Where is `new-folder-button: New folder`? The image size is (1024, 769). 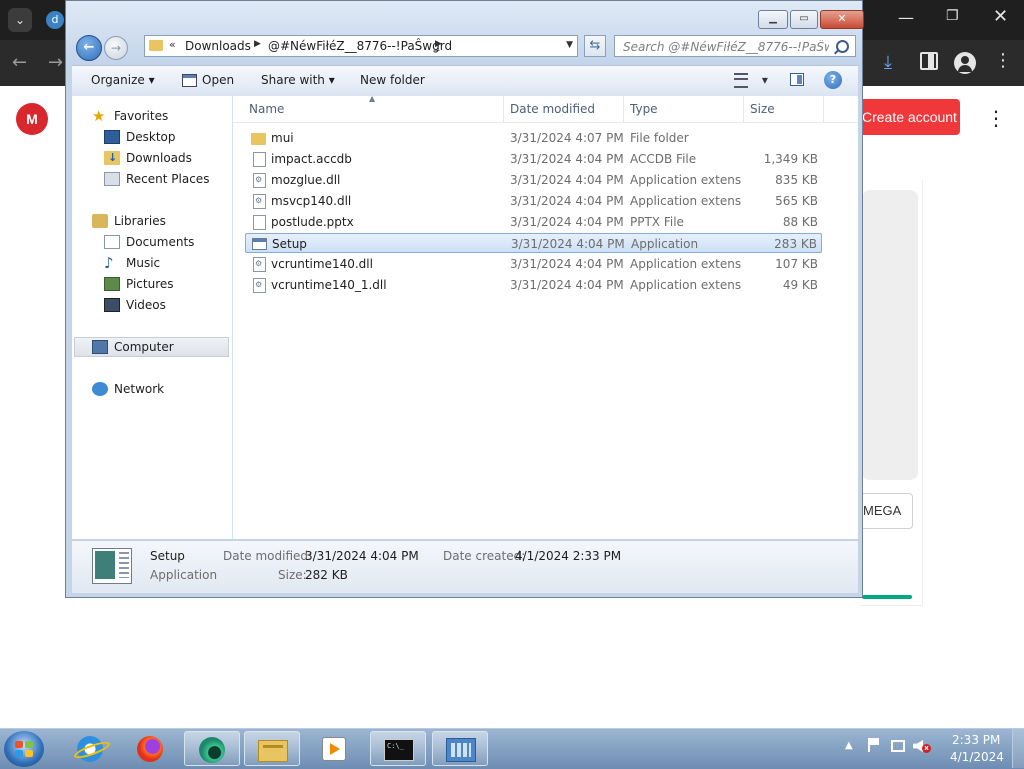 new-folder-button: New folder is located at coordinates (392, 80).